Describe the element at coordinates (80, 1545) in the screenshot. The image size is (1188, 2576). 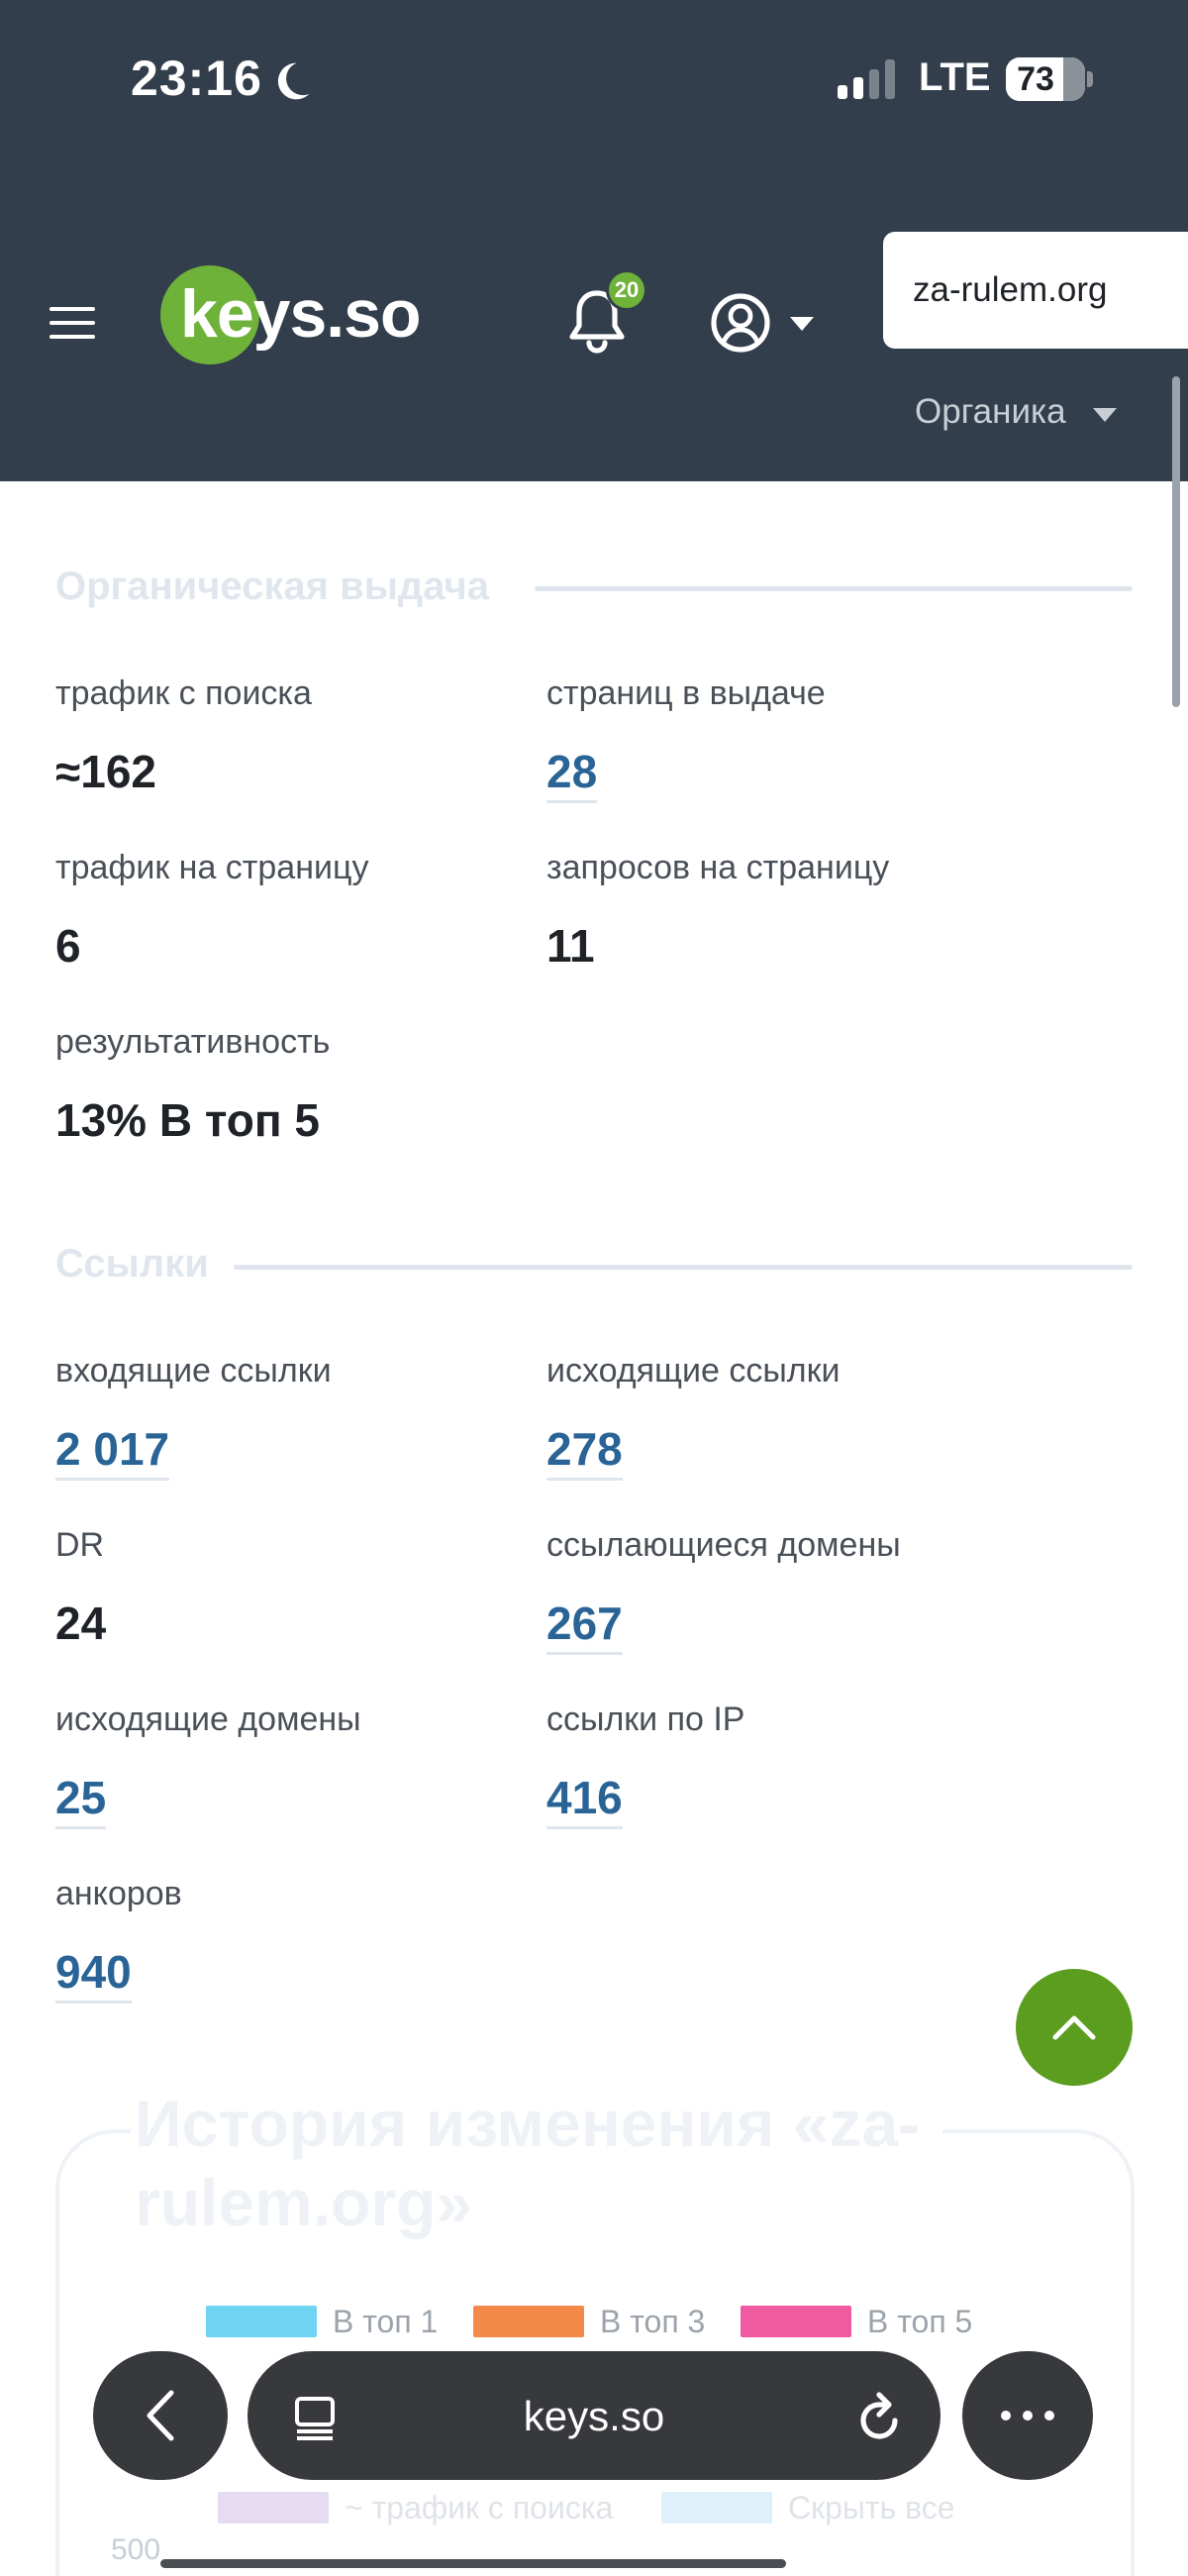
I see `metric-label: DR` at that location.